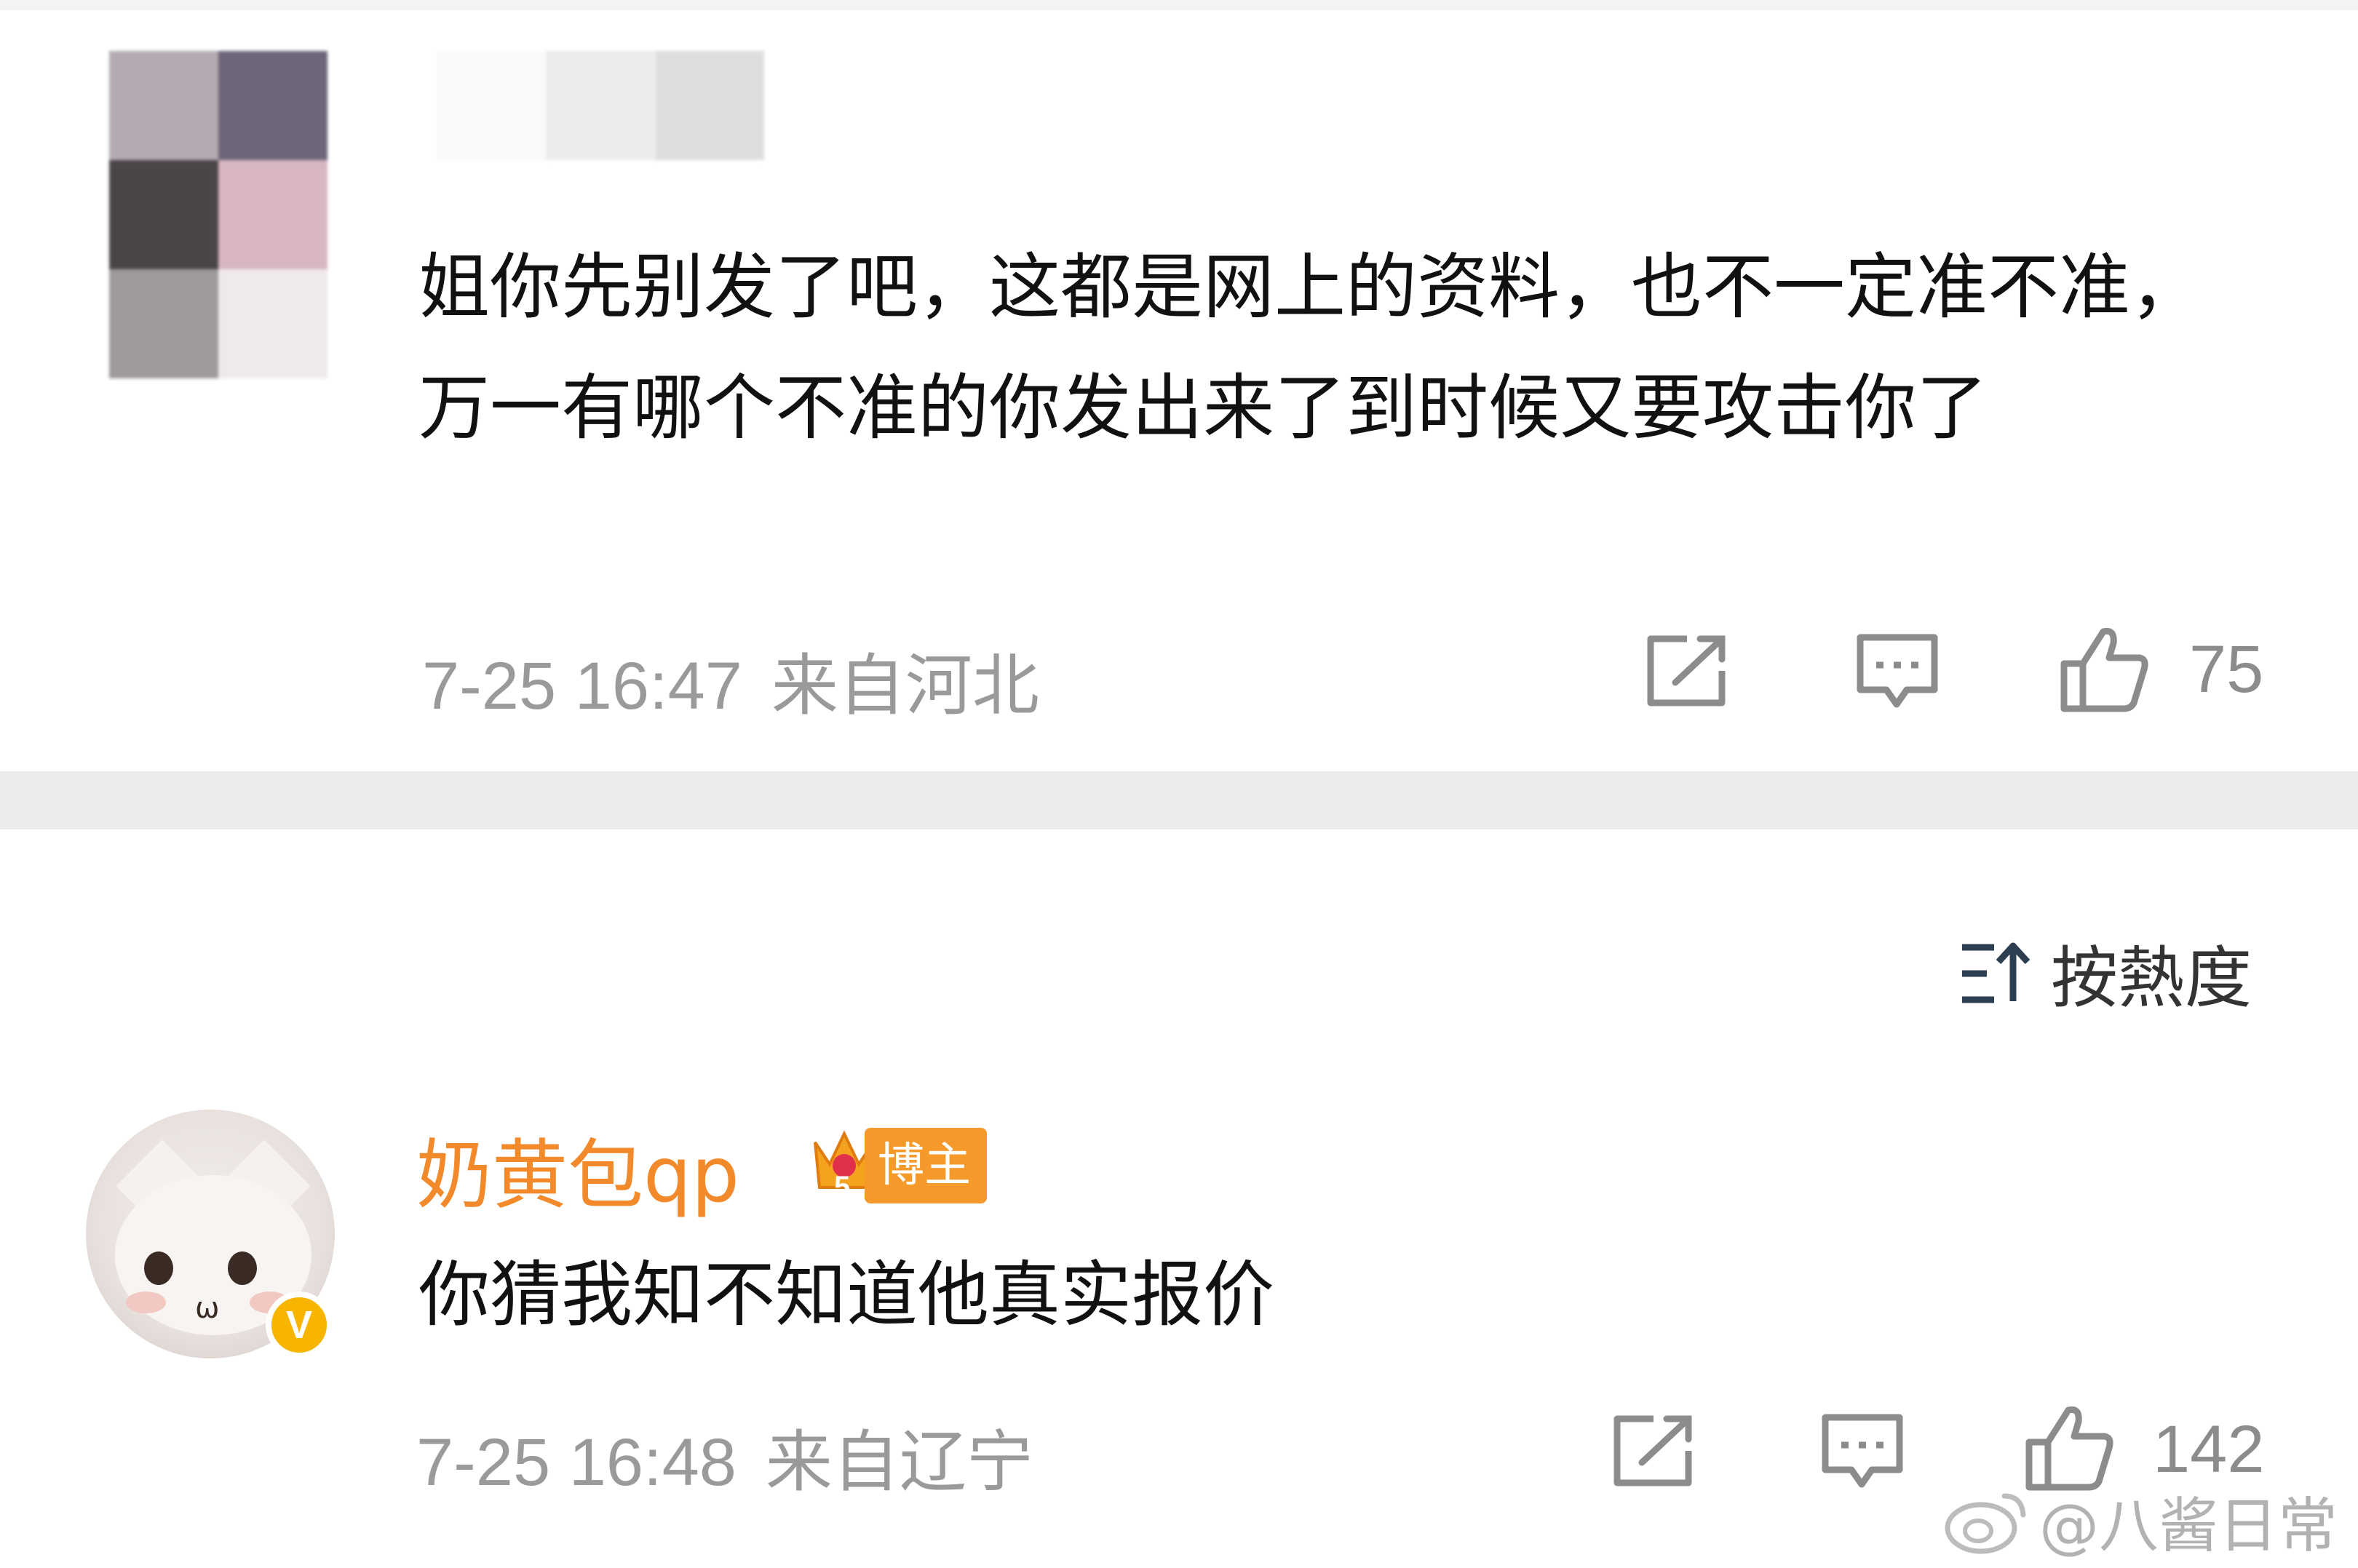 Image resolution: width=2358 pixels, height=1568 pixels. Describe the element at coordinates (218, 214) in the screenshot. I see `avatar-pixelated` at that location.